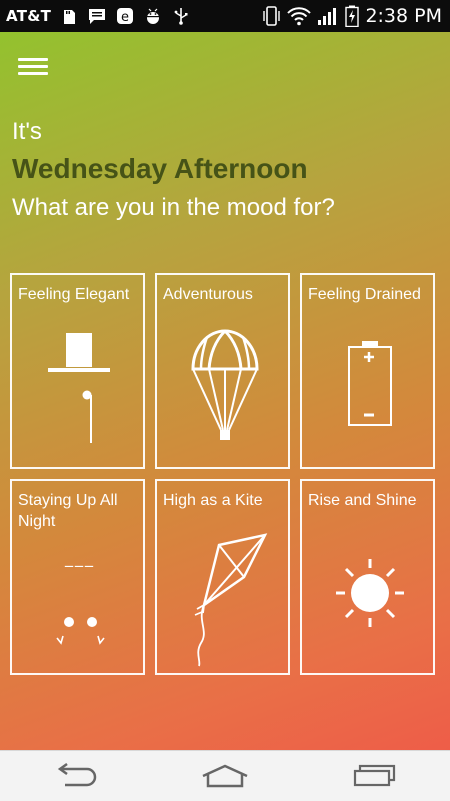 The height and width of the screenshot is (801, 450). What do you see at coordinates (225, 16) in the screenshot?
I see `status-bar: AT&T e 2:38 PM` at bounding box center [225, 16].